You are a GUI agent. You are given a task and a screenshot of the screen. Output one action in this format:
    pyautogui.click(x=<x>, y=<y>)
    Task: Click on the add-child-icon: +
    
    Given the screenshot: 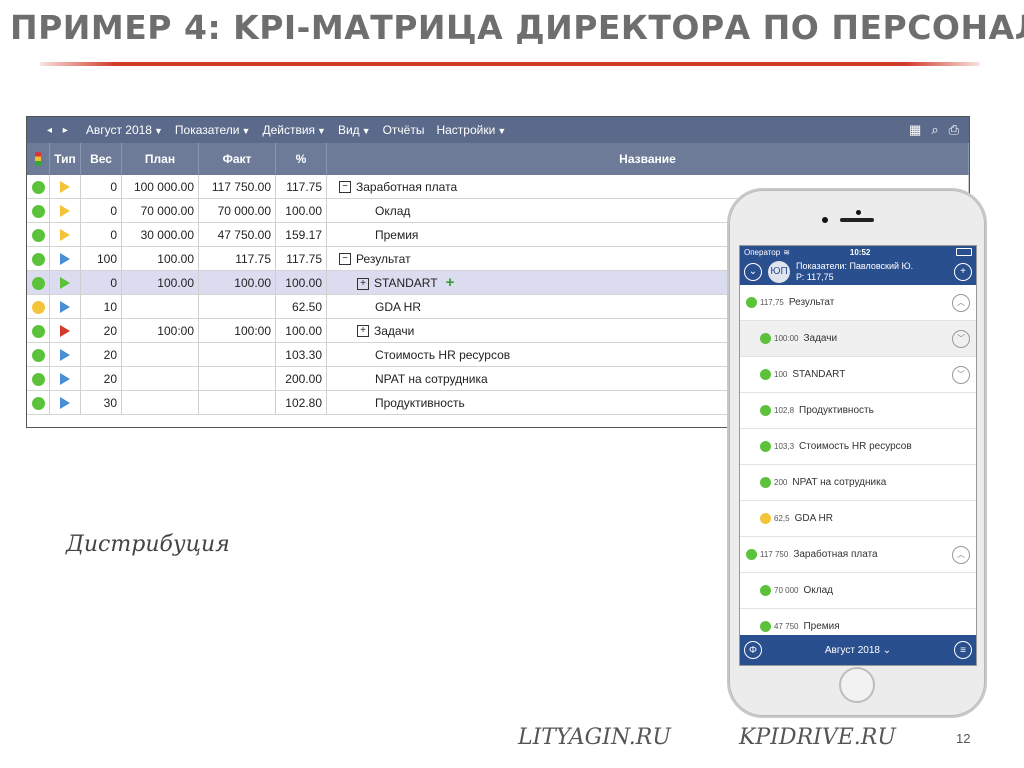 What is the action you would take?
    pyautogui.click(x=450, y=282)
    